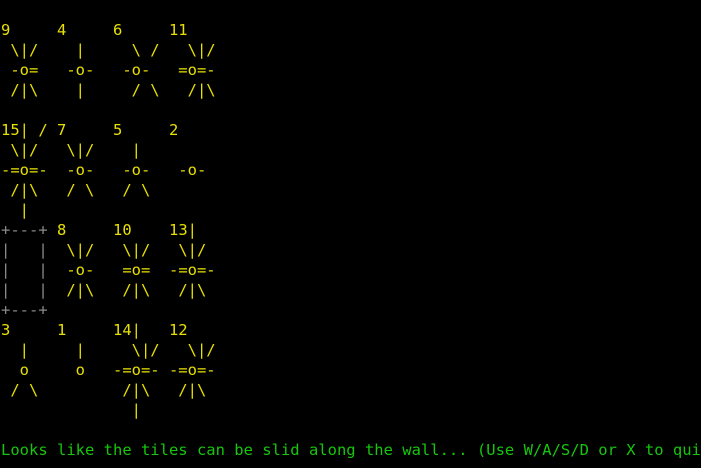 The width and height of the screenshot is (701, 468). I want to click on board-line: | | -o- =o= -=o=-, so click(108, 270).